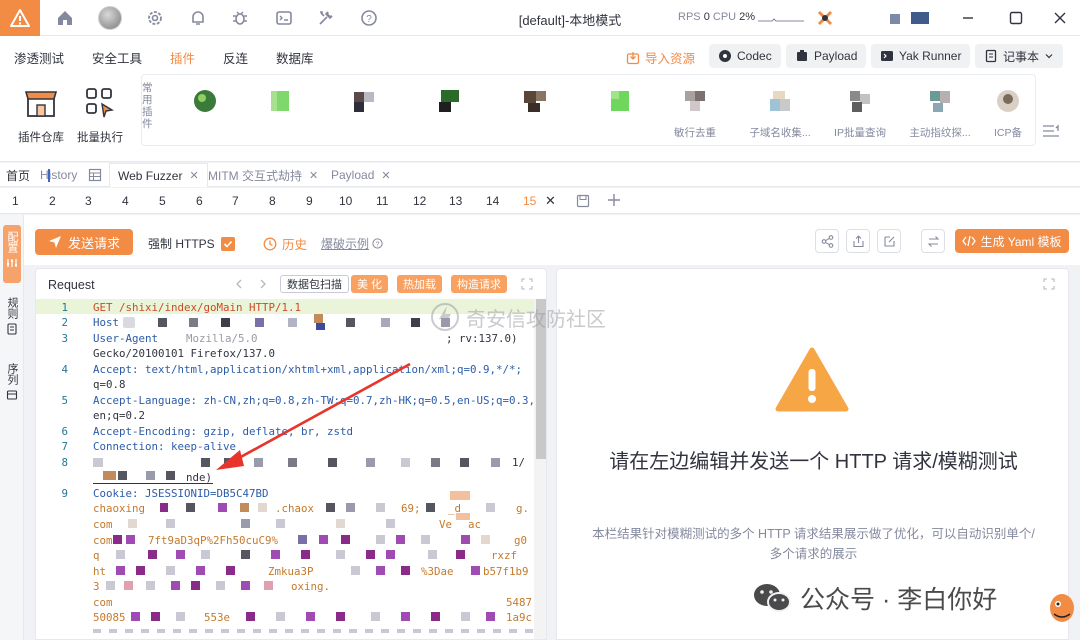 The height and width of the screenshot is (640, 1080). What do you see at coordinates (235, 201) in the screenshot?
I see `subtab-7: 7` at bounding box center [235, 201].